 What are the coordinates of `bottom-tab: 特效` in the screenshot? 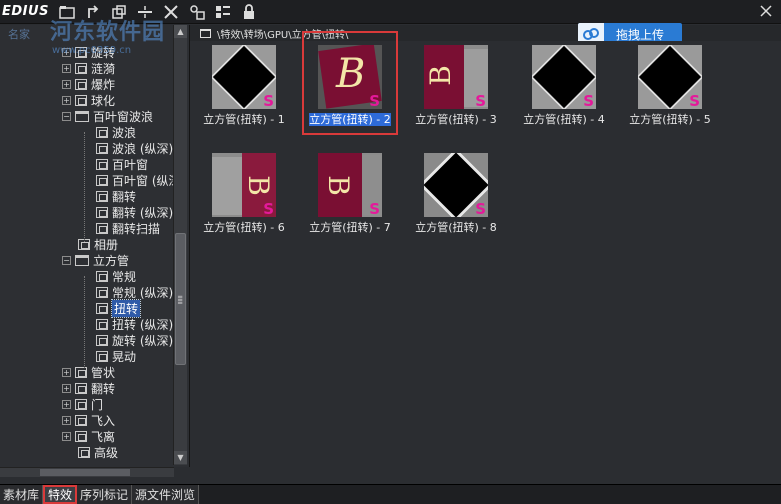 It's located at (60, 494).